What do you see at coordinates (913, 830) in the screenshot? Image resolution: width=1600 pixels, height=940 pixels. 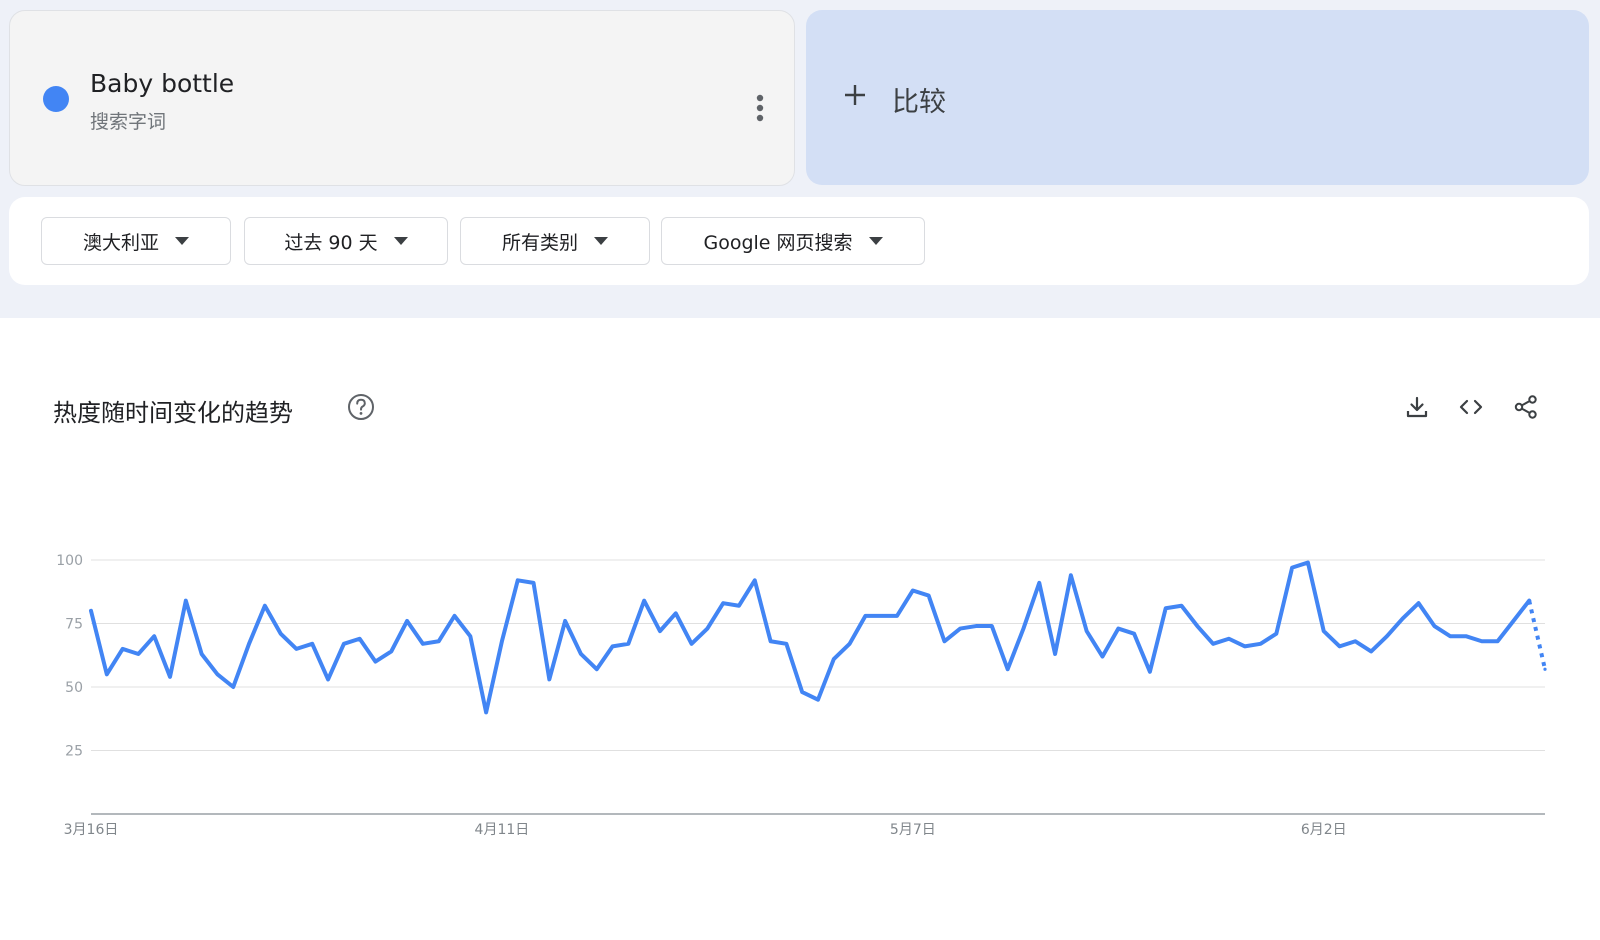 I see `x-tick-label: 5月7日` at bounding box center [913, 830].